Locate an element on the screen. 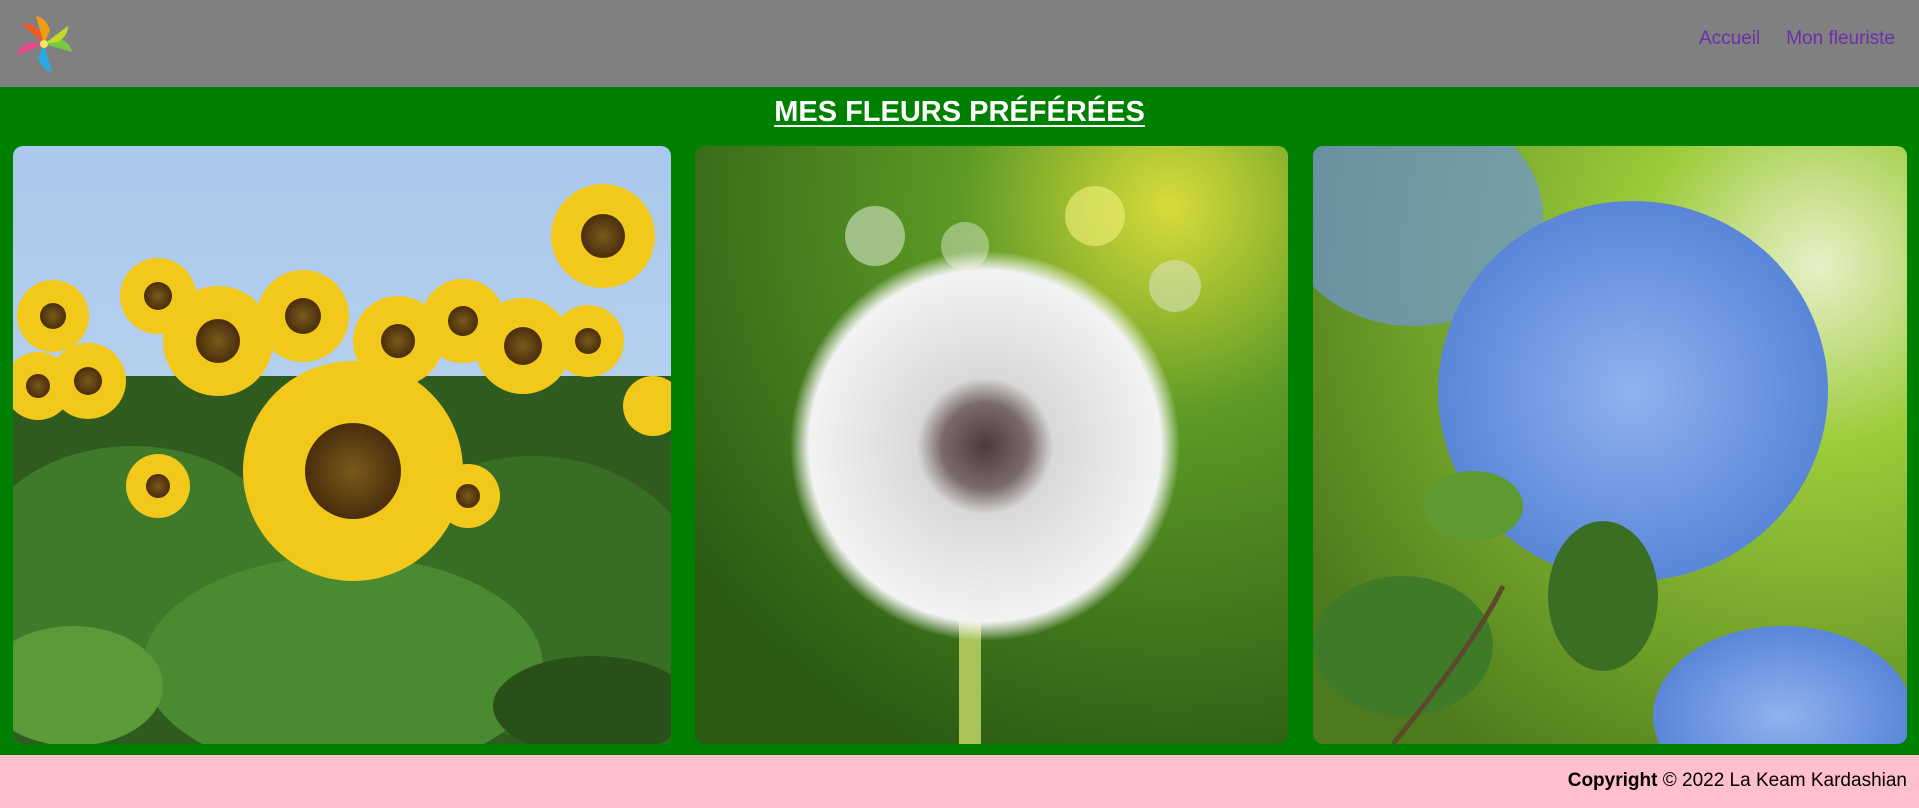  page-title: MES FLEURS PRÉFÉRÉES is located at coordinates (959, 112).